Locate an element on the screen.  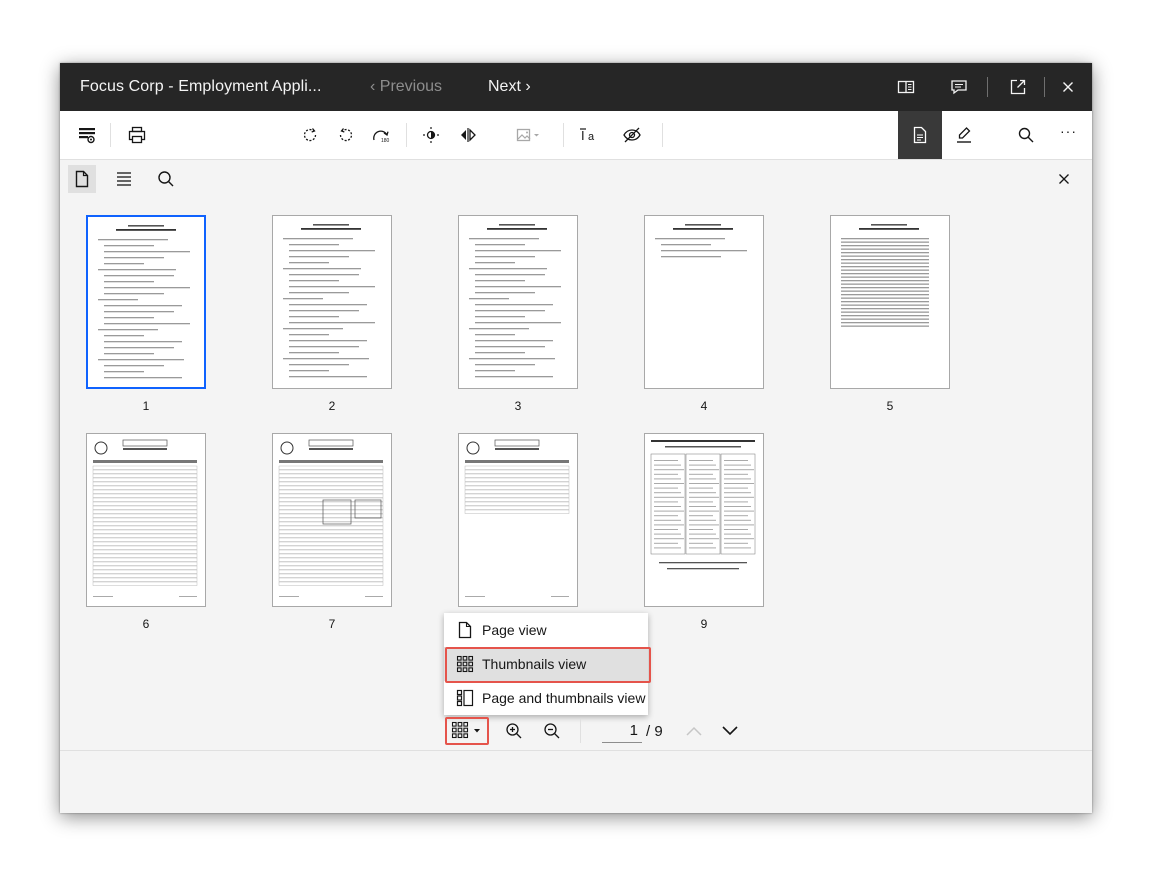
chevron-up-icon is located at coordinates (694, 731).